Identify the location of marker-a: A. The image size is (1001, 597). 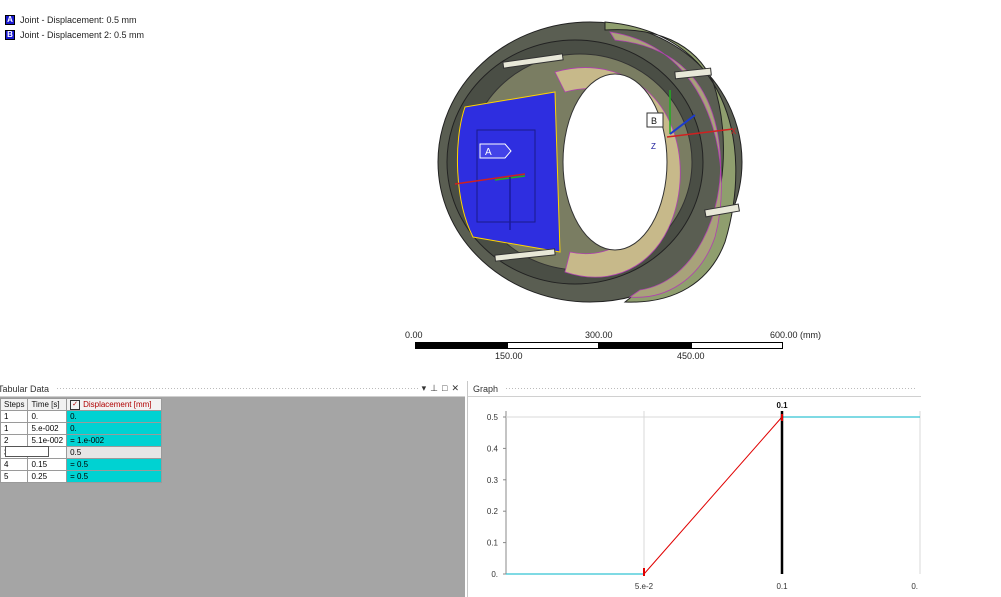
(495, 151).